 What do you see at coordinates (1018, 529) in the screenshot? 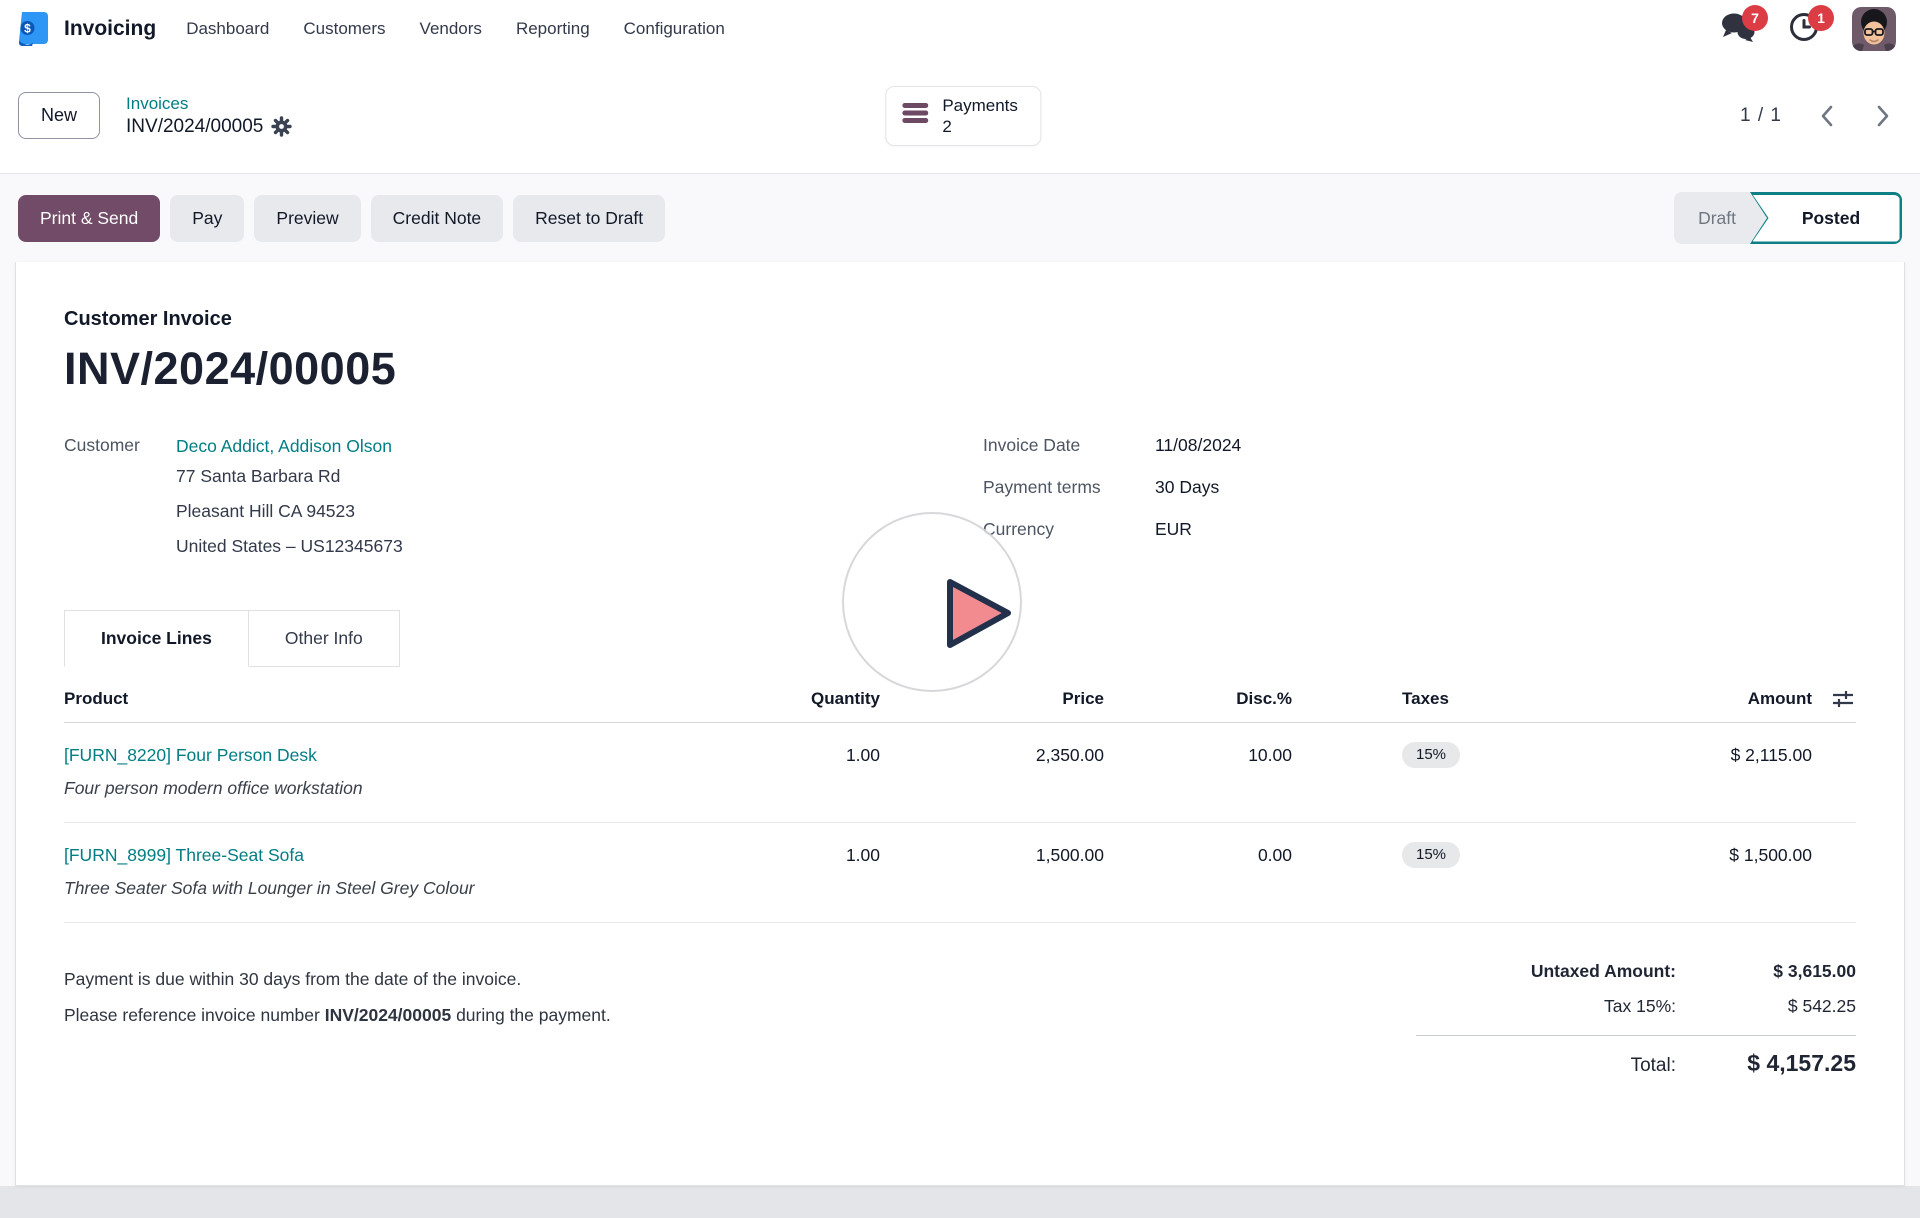
I see `currency-label: Currency` at bounding box center [1018, 529].